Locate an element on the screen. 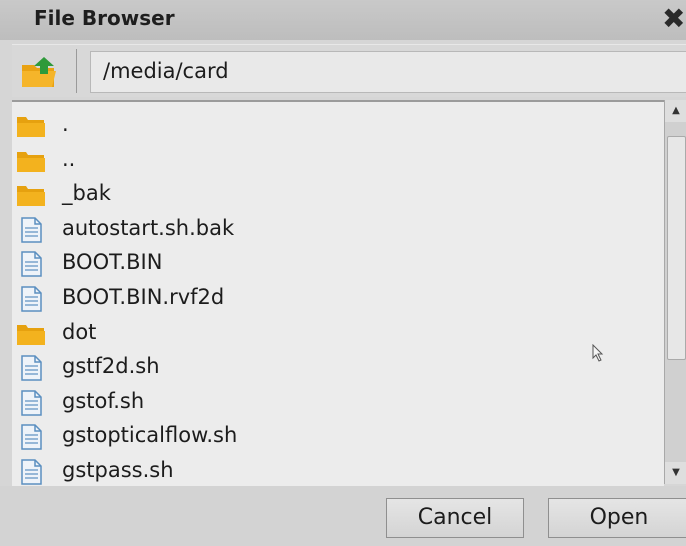  file-name: BOOT.BIN is located at coordinates (112, 262).